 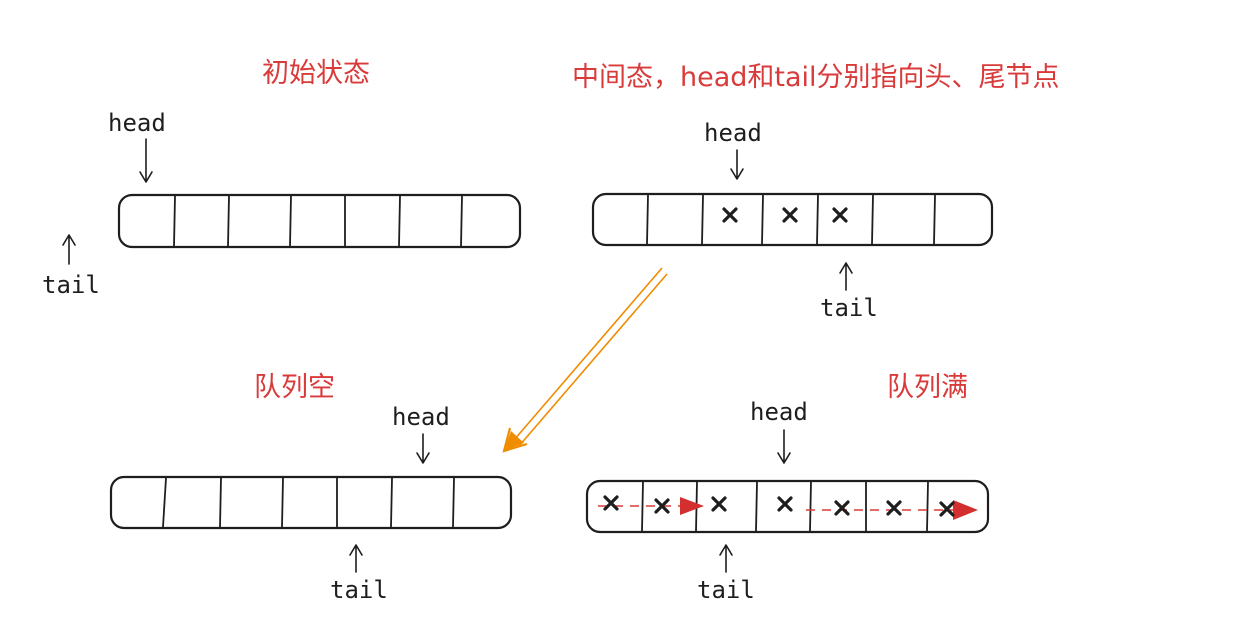 What do you see at coordinates (726, 590) in the screenshot?
I see `tail-label-full: tail` at bounding box center [726, 590].